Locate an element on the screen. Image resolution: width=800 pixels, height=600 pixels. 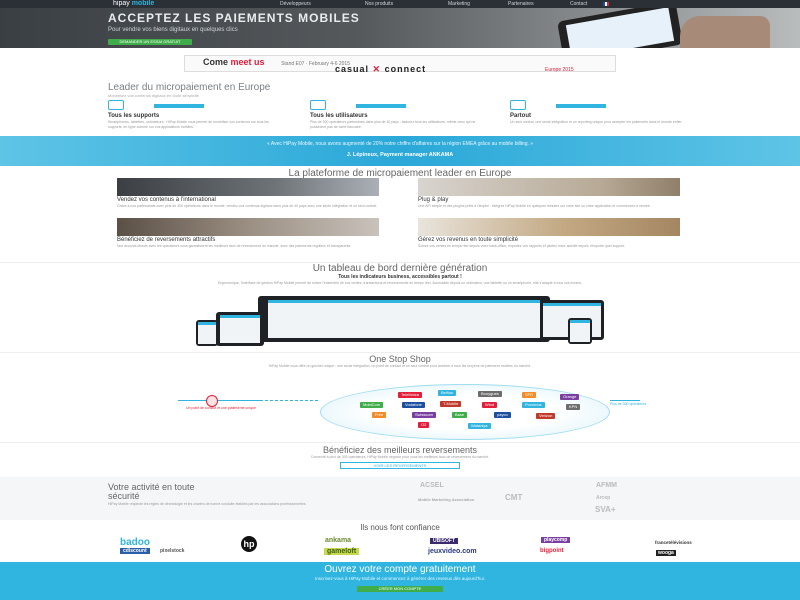
playcomp-logo: playcomp is located at coordinates (556, 540).